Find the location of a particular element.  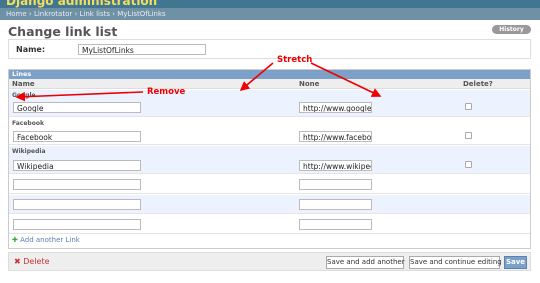

stretch-arrow-right is located at coordinates (346, 79).